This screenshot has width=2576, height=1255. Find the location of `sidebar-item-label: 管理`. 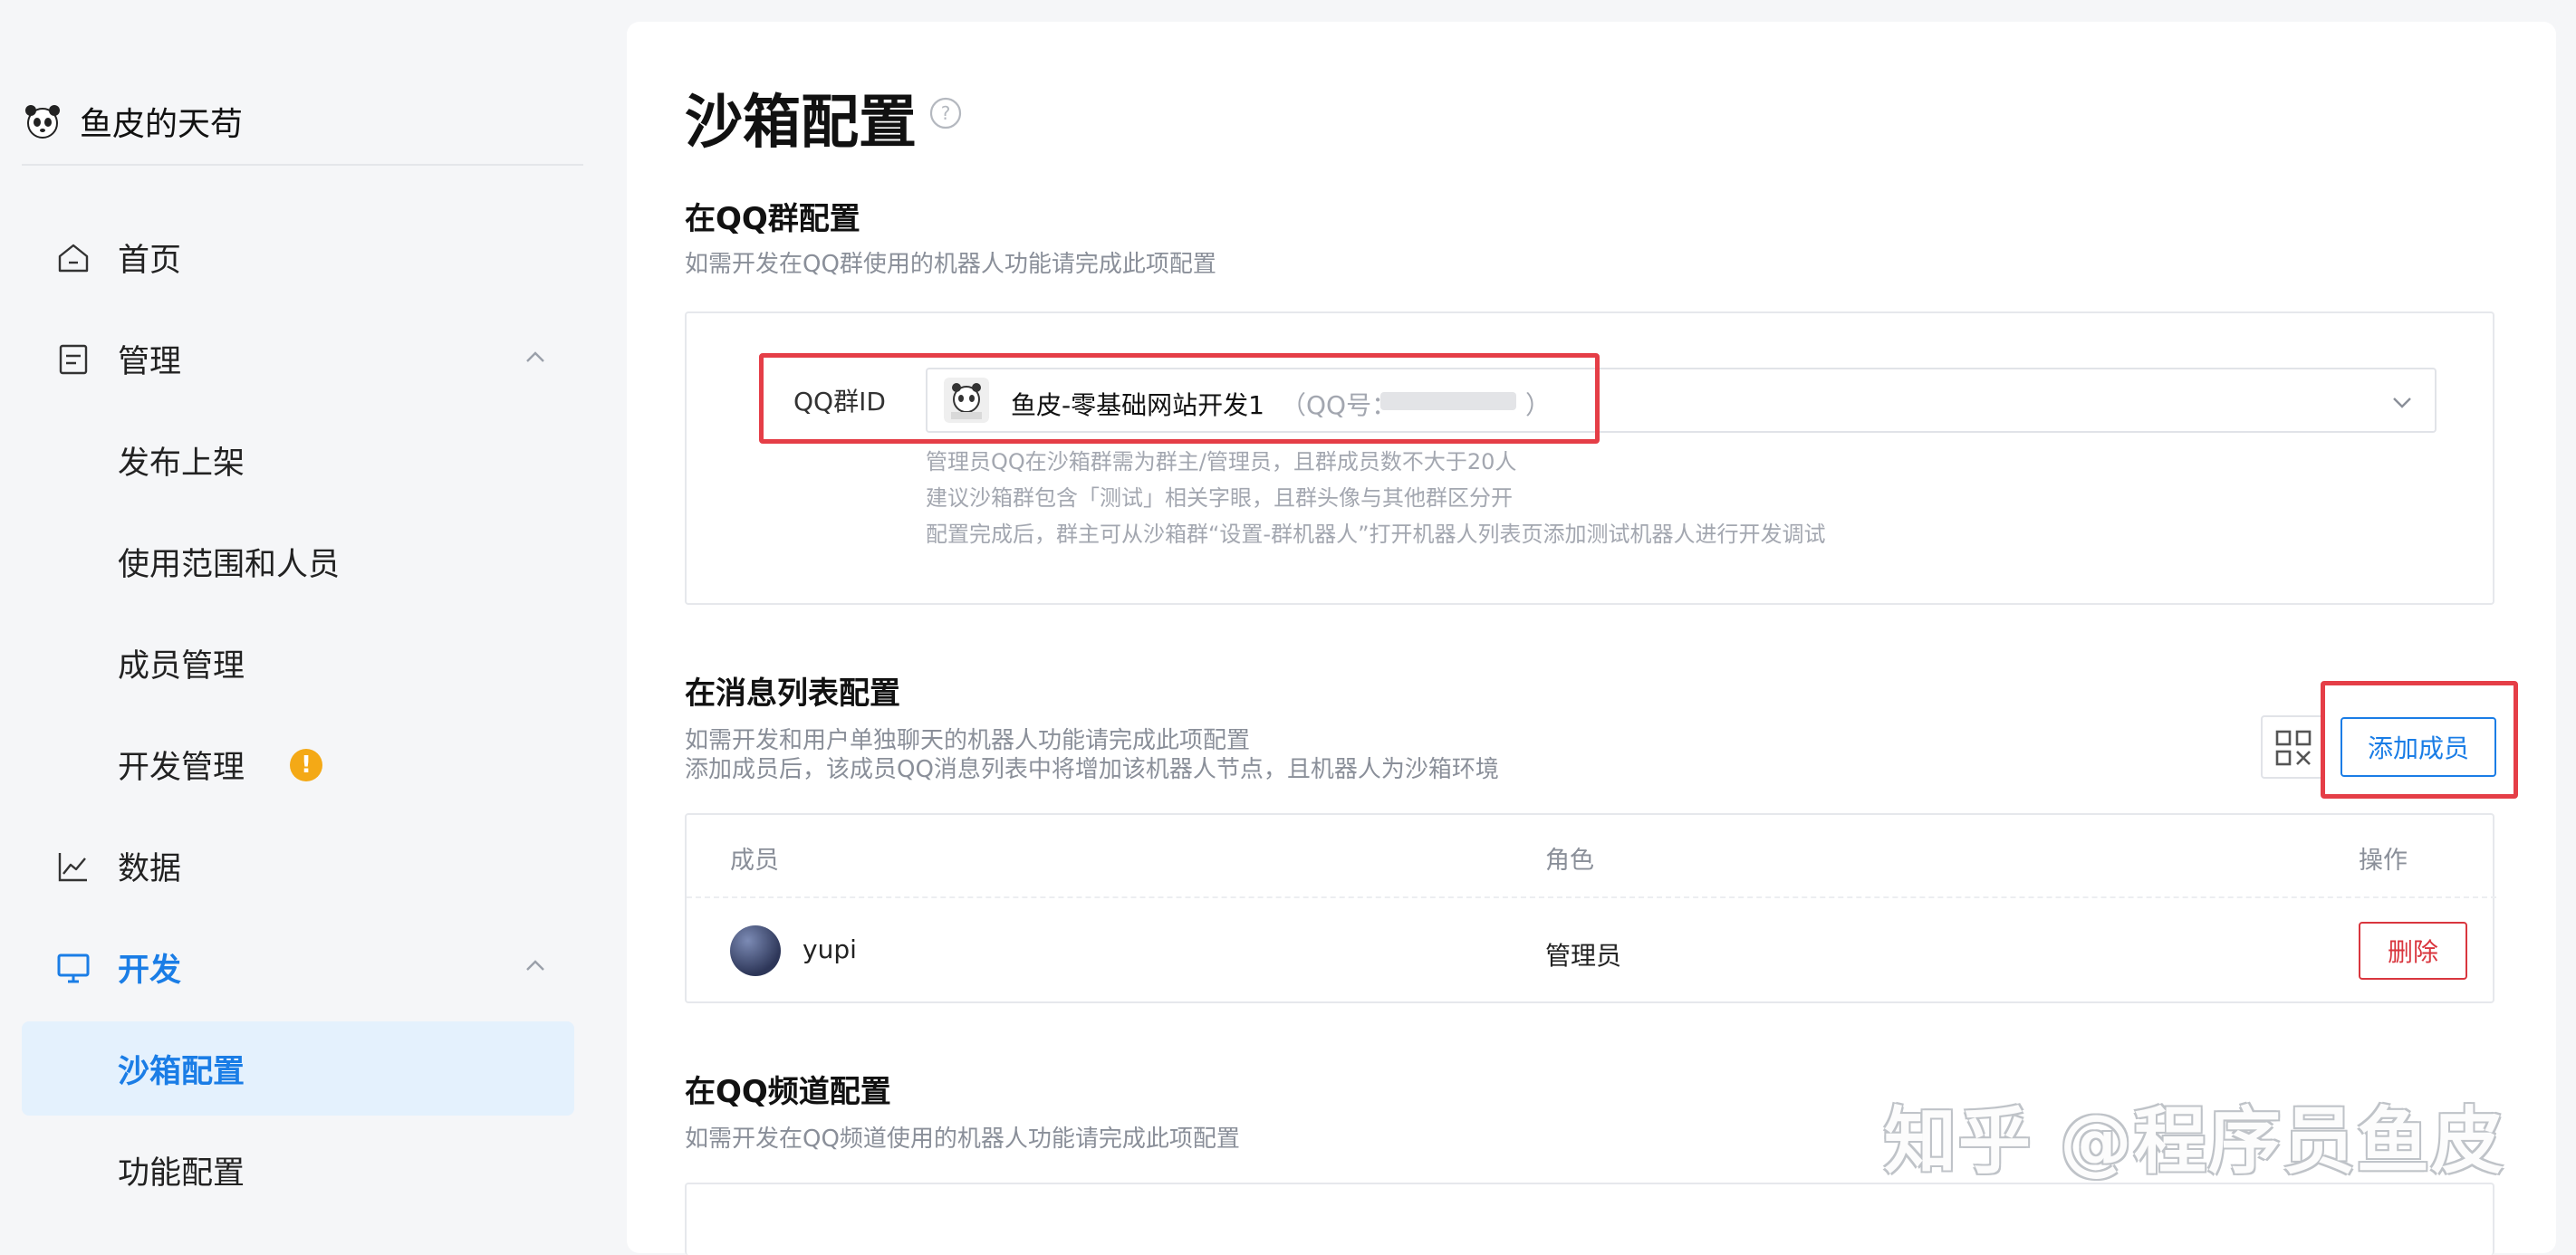

sidebar-item-label: 管理 is located at coordinates (150, 361).